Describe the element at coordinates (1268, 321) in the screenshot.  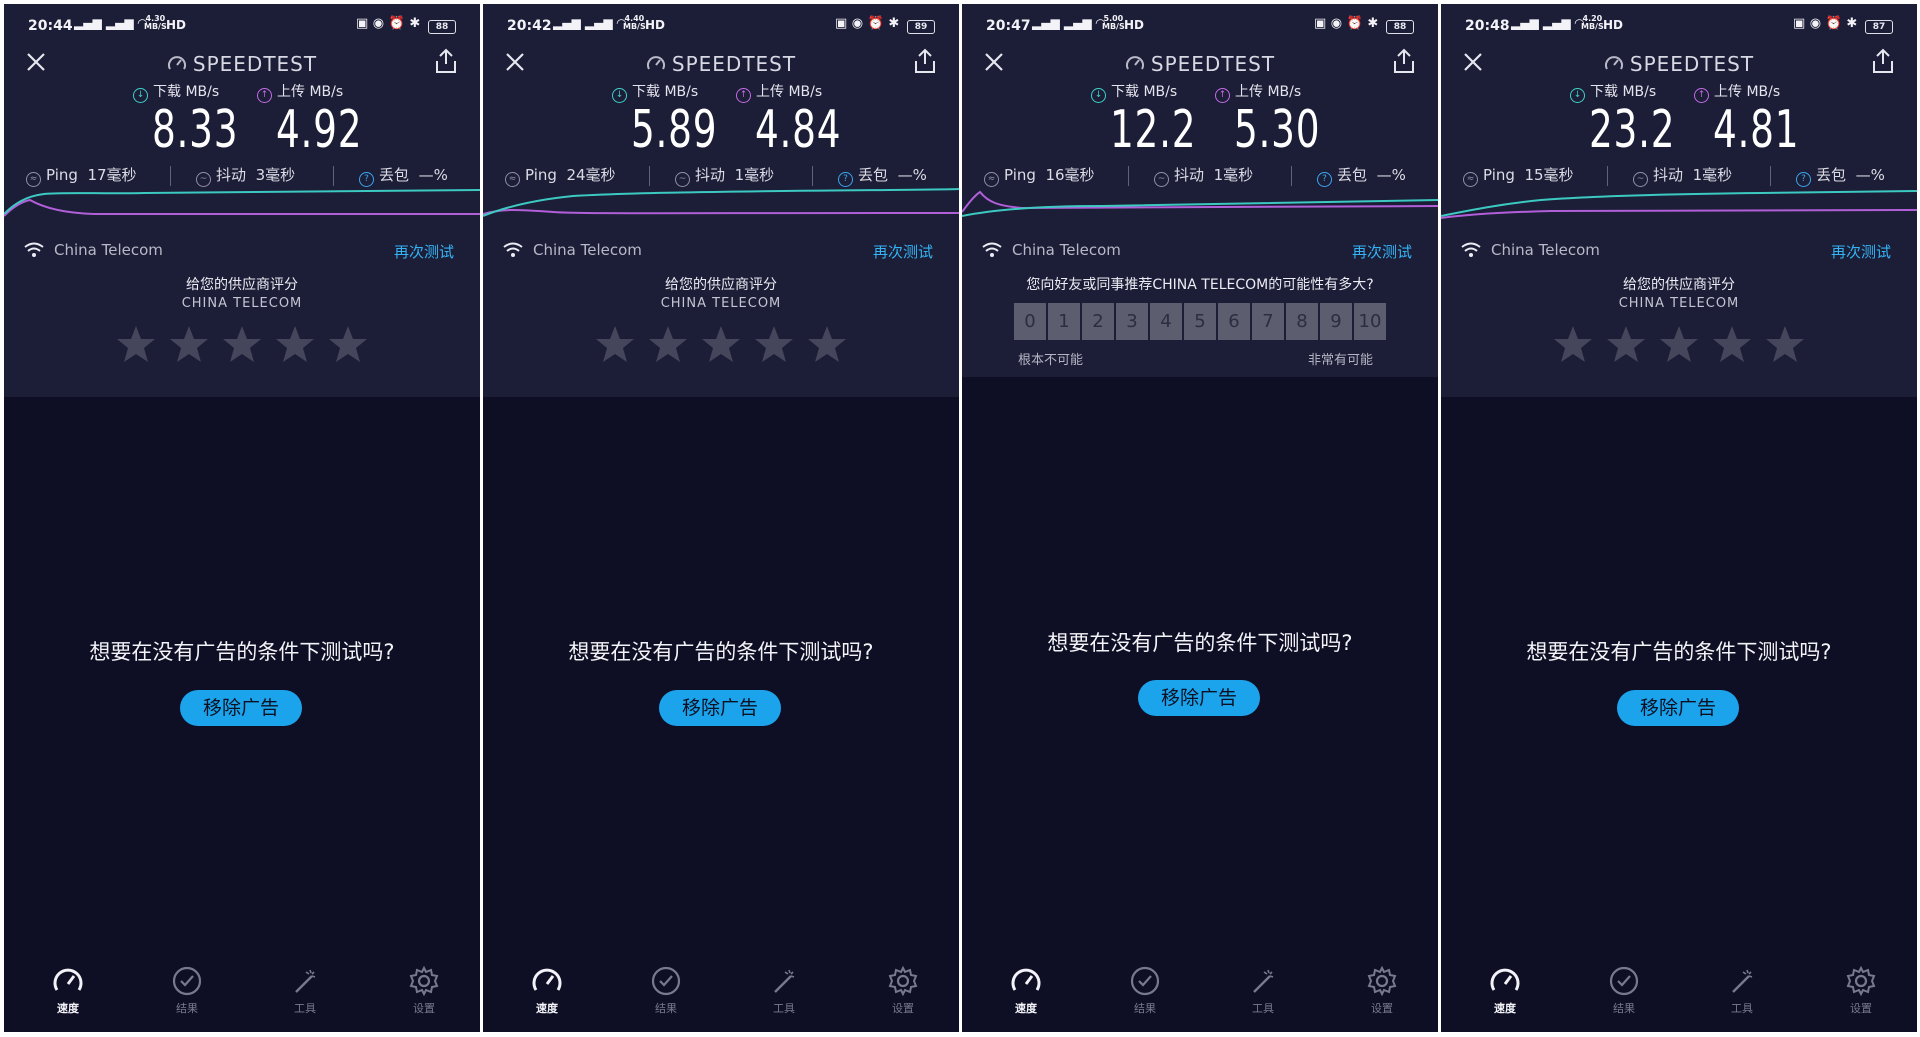
I see `nps-option: 7` at that location.